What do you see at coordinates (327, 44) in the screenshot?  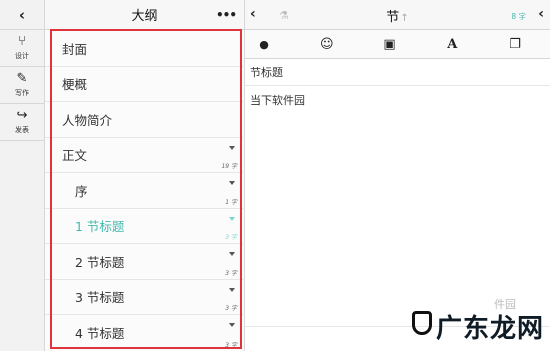 I see `smiley-icon: ☺` at bounding box center [327, 44].